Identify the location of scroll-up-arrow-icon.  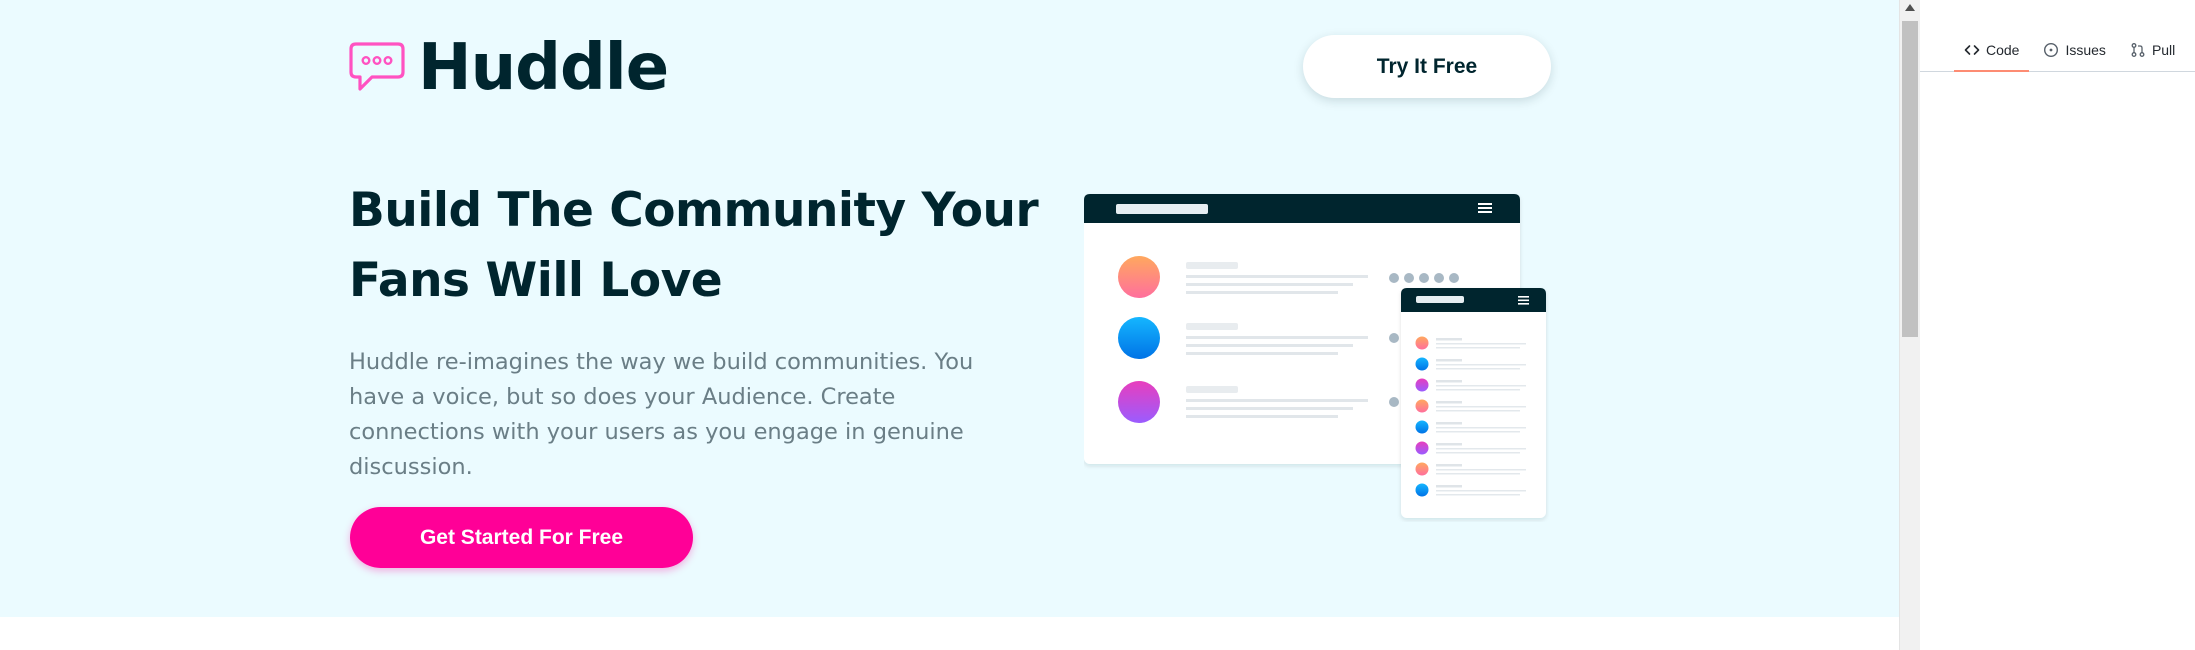
(1910, 7).